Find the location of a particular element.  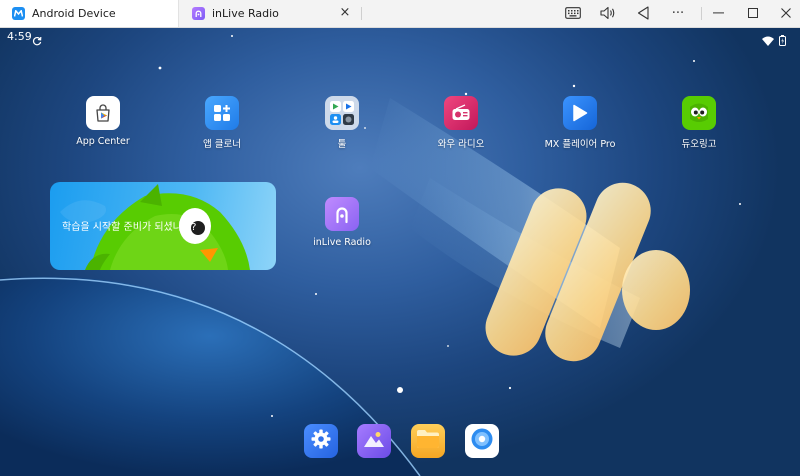

app-duolingo: 듀오링고 is located at coordinates (699, 123).